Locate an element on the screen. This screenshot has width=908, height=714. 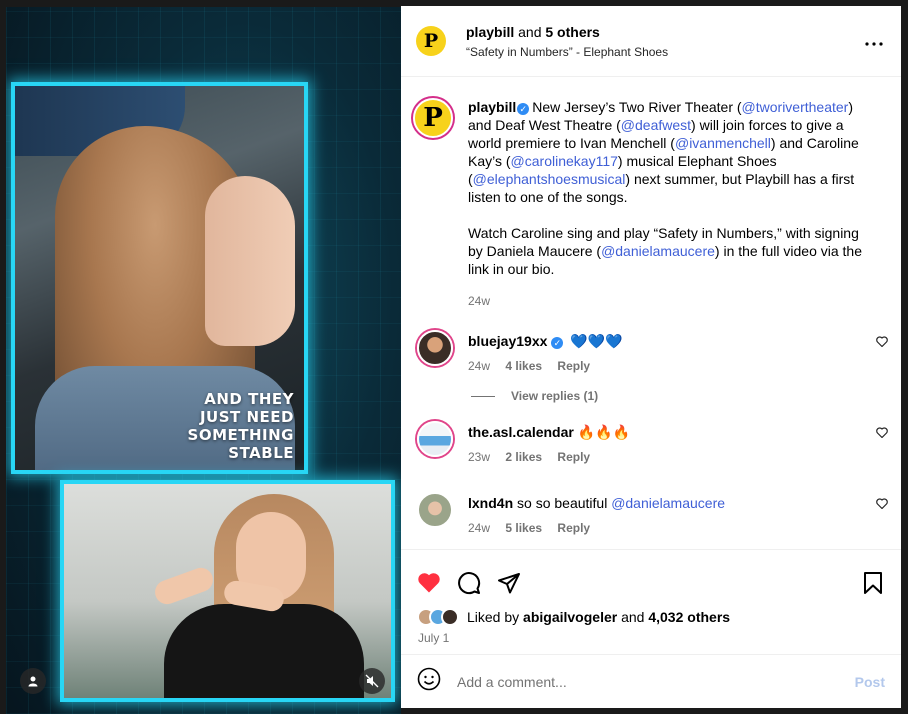
header-users: playbill and 5 others is located at coordinates (567, 32).